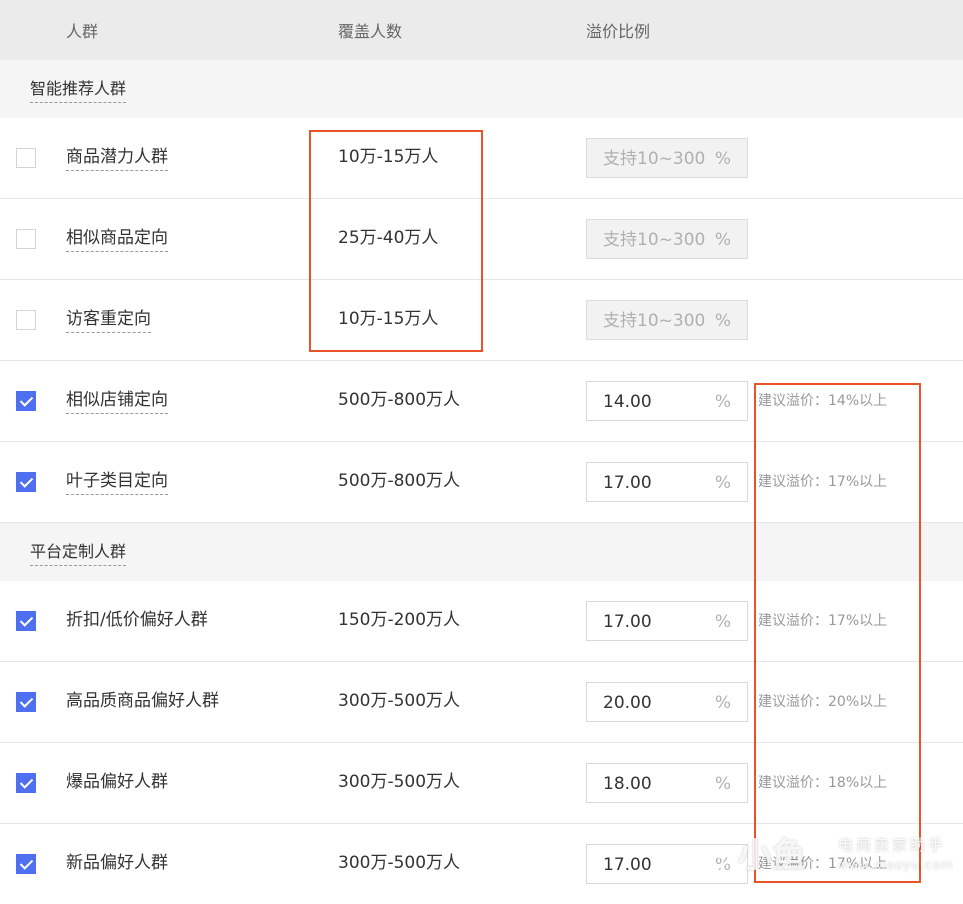 The width and height of the screenshot is (963, 904). Describe the element at coordinates (137, 620) in the screenshot. I see `group-name: 折扣/低价偏好人群` at that location.